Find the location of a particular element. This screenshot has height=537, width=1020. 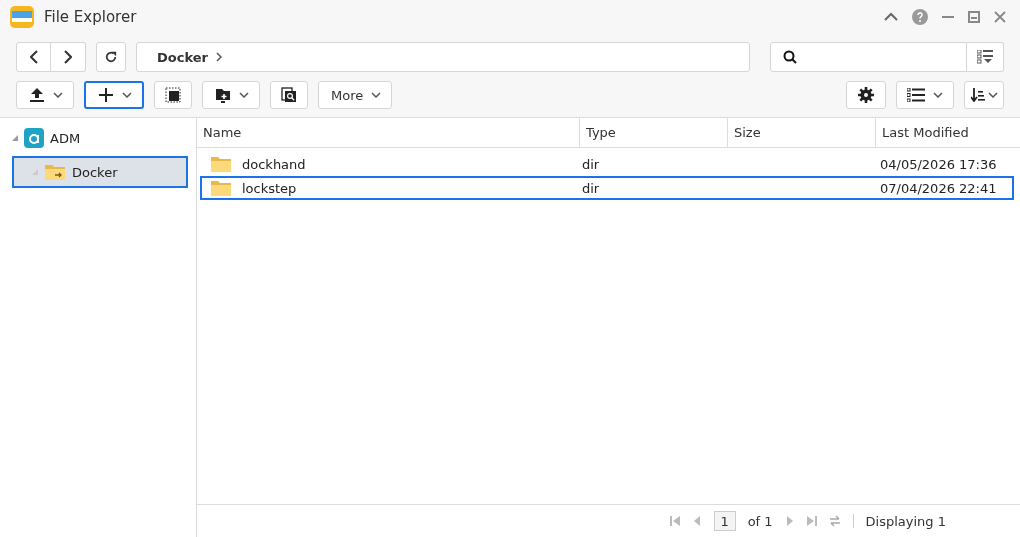

table-cell: 07/04/2026 22:41 is located at coordinates (938, 188).